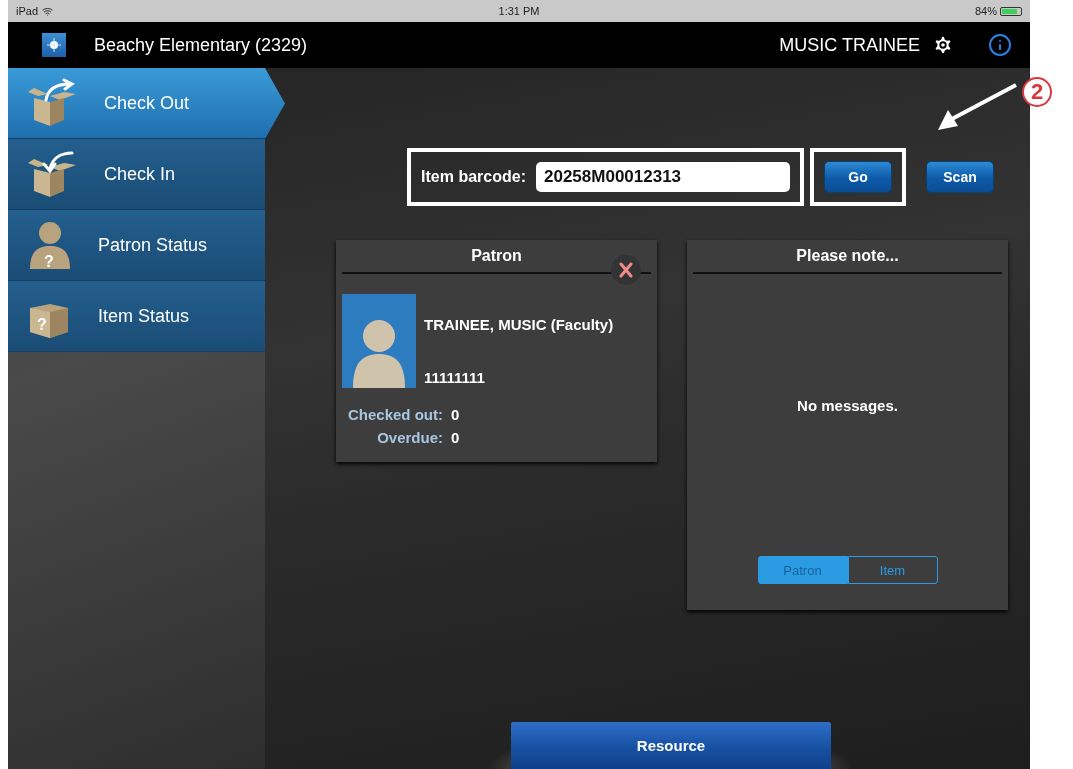 The image size is (1073, 769). What do you see at coordinates (146, 103) in the screenshot?
I see `sidebar-item: Check Out` at bounding box center [146, 103].